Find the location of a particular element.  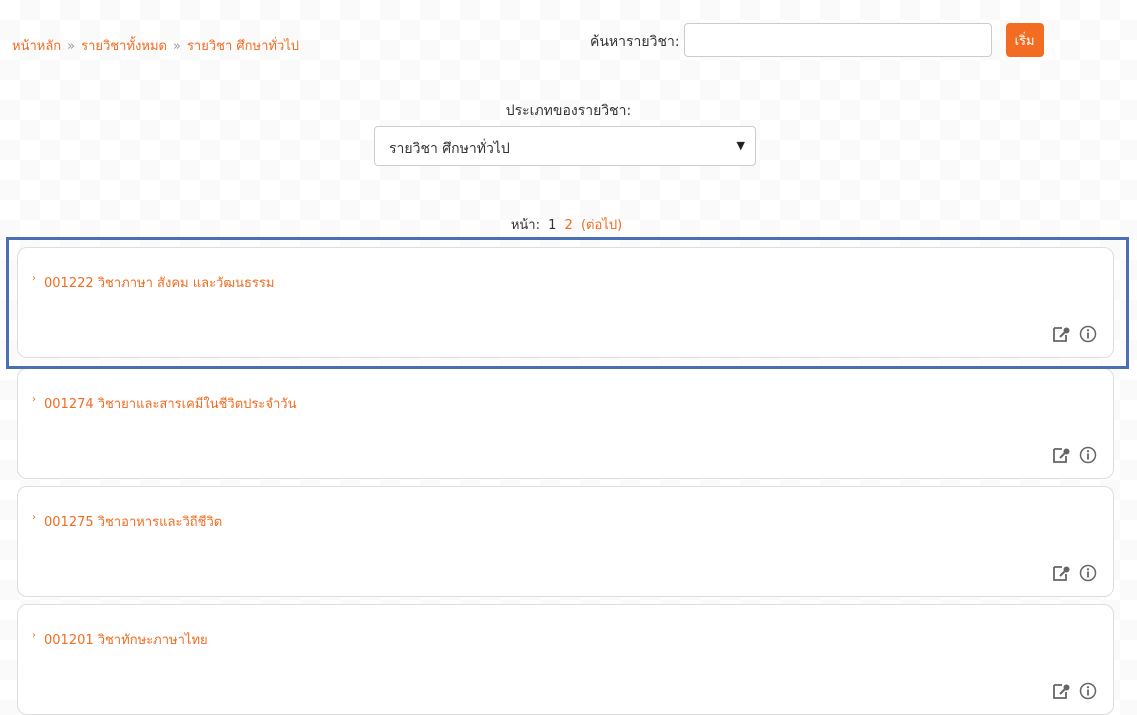

paging-next: (ต่อไป) is located at coordinates (601, 225).